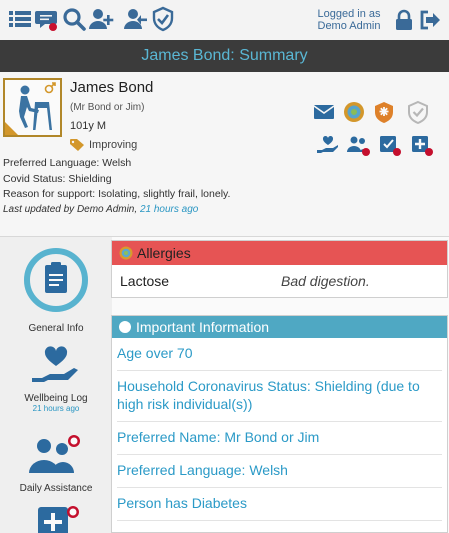 The height and width of the screenshot is (533, 449). Describe the element at coordinates (279, 281) in the screenshot. I see `table-row: Lactose Bad digestion.` at that location.